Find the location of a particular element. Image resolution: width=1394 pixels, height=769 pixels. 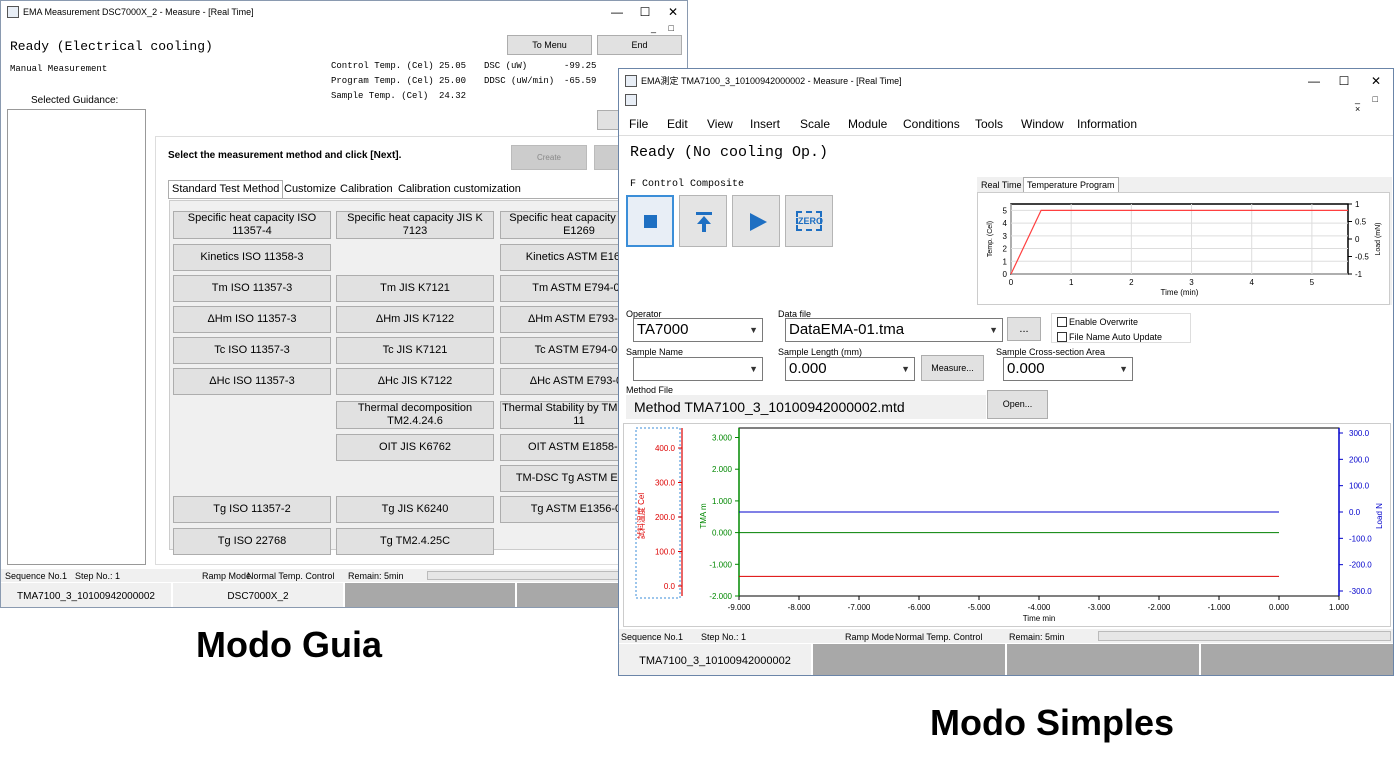

x-axis-label: Time min is located at coordinates (1039, 618).